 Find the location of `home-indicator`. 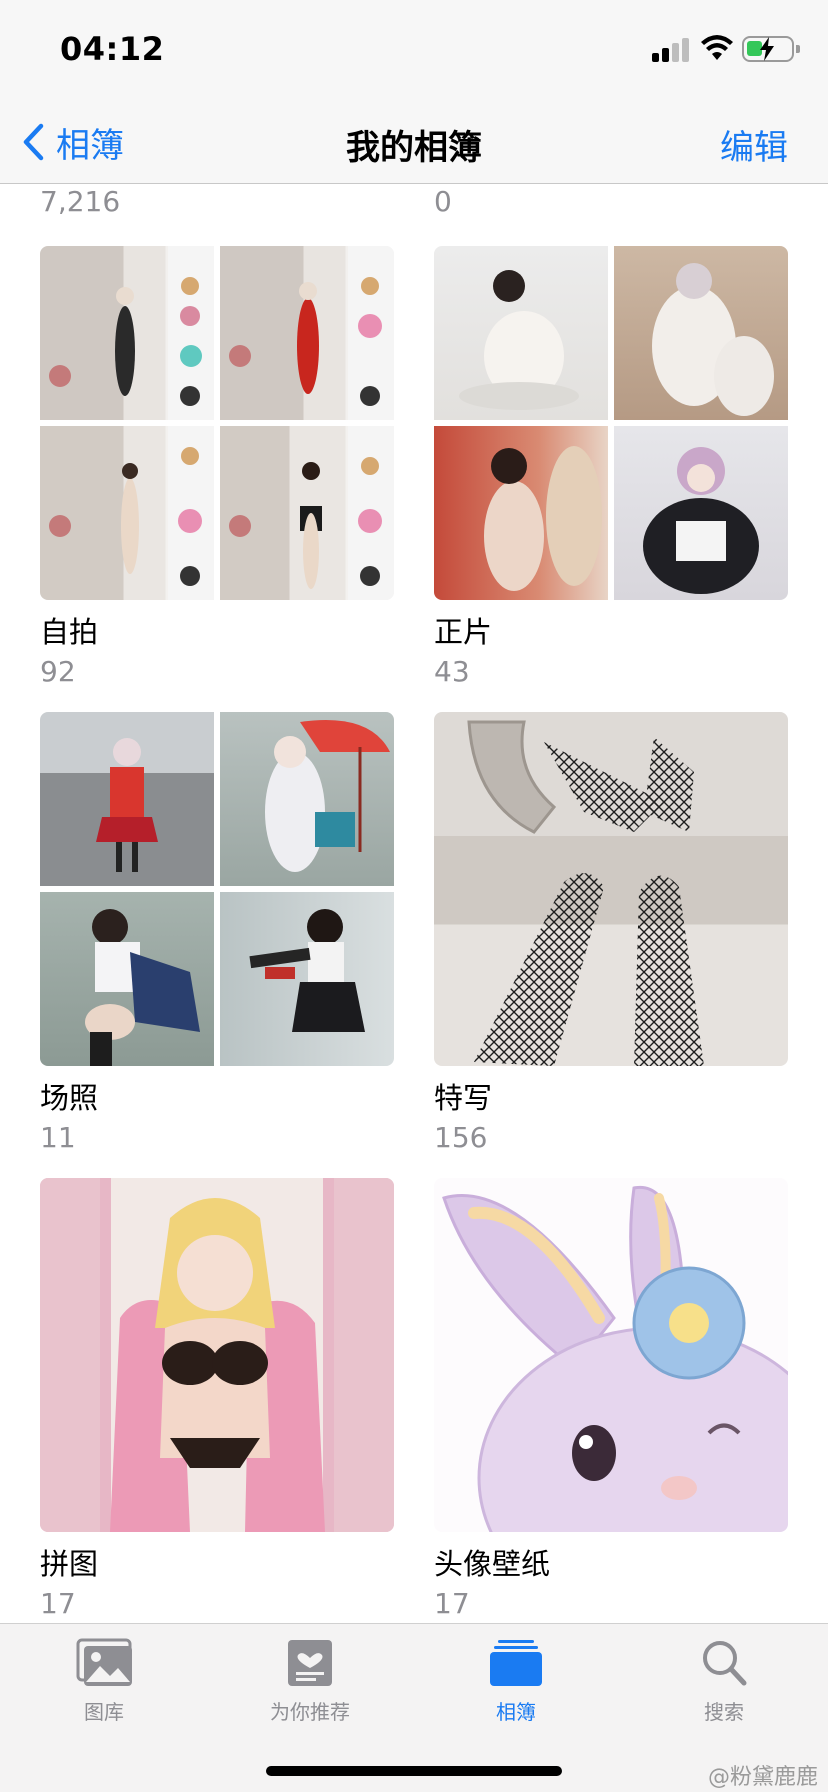

home-indicator is located at coordinates (414, 1771).